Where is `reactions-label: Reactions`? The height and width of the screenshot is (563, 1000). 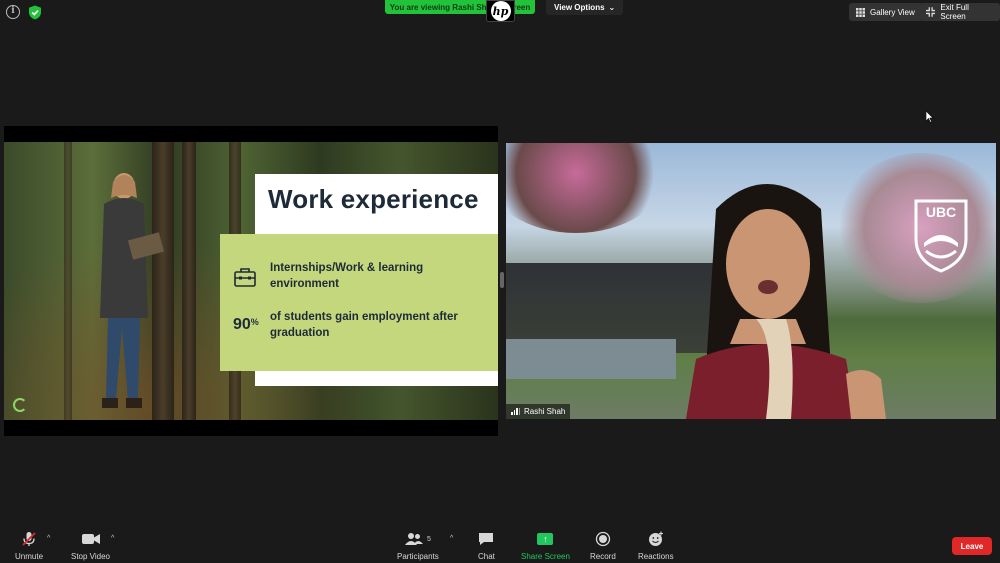
reactions-label: Reactions is located at coordinates (656, 556).